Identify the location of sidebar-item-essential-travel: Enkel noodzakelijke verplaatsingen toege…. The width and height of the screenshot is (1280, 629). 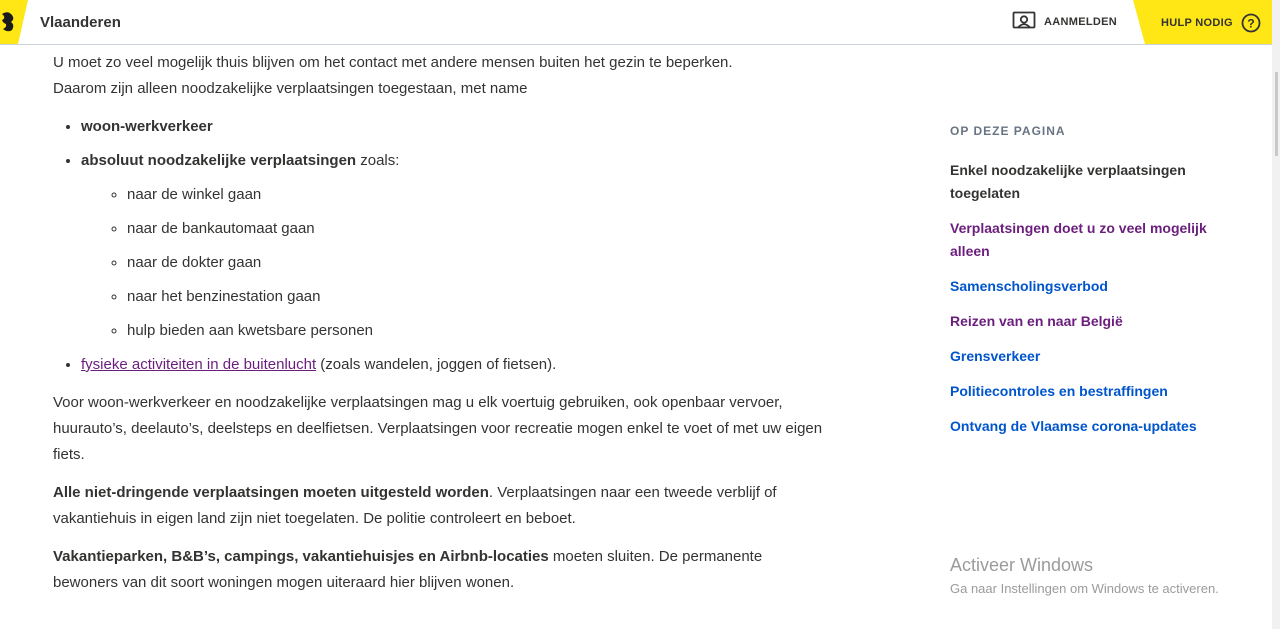
(1095, 182).